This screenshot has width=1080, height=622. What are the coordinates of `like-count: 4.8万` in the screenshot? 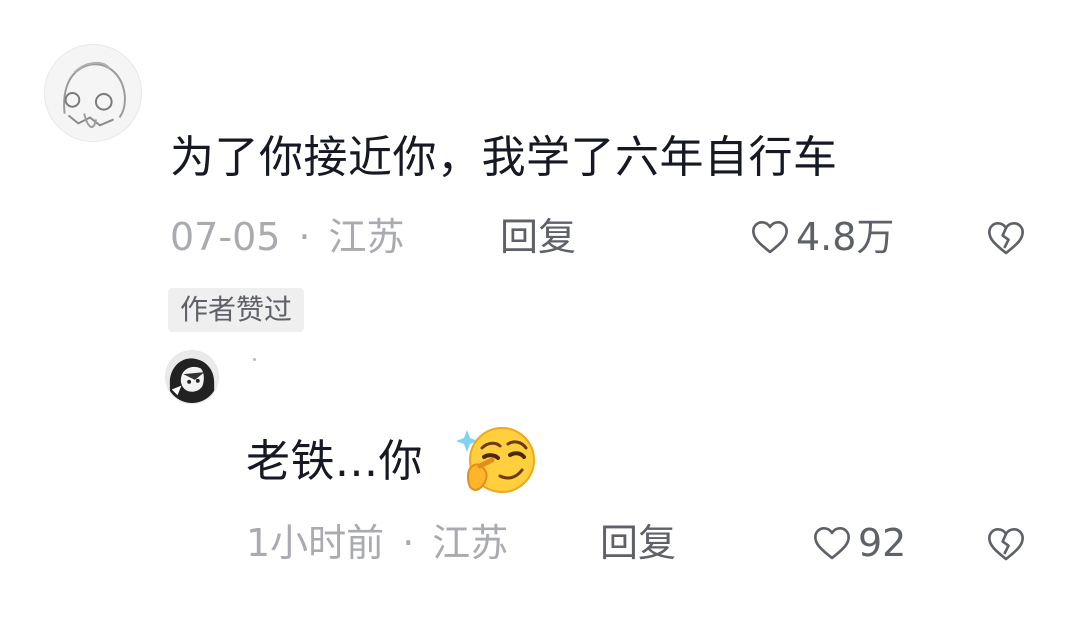 It's located at (845, 237).